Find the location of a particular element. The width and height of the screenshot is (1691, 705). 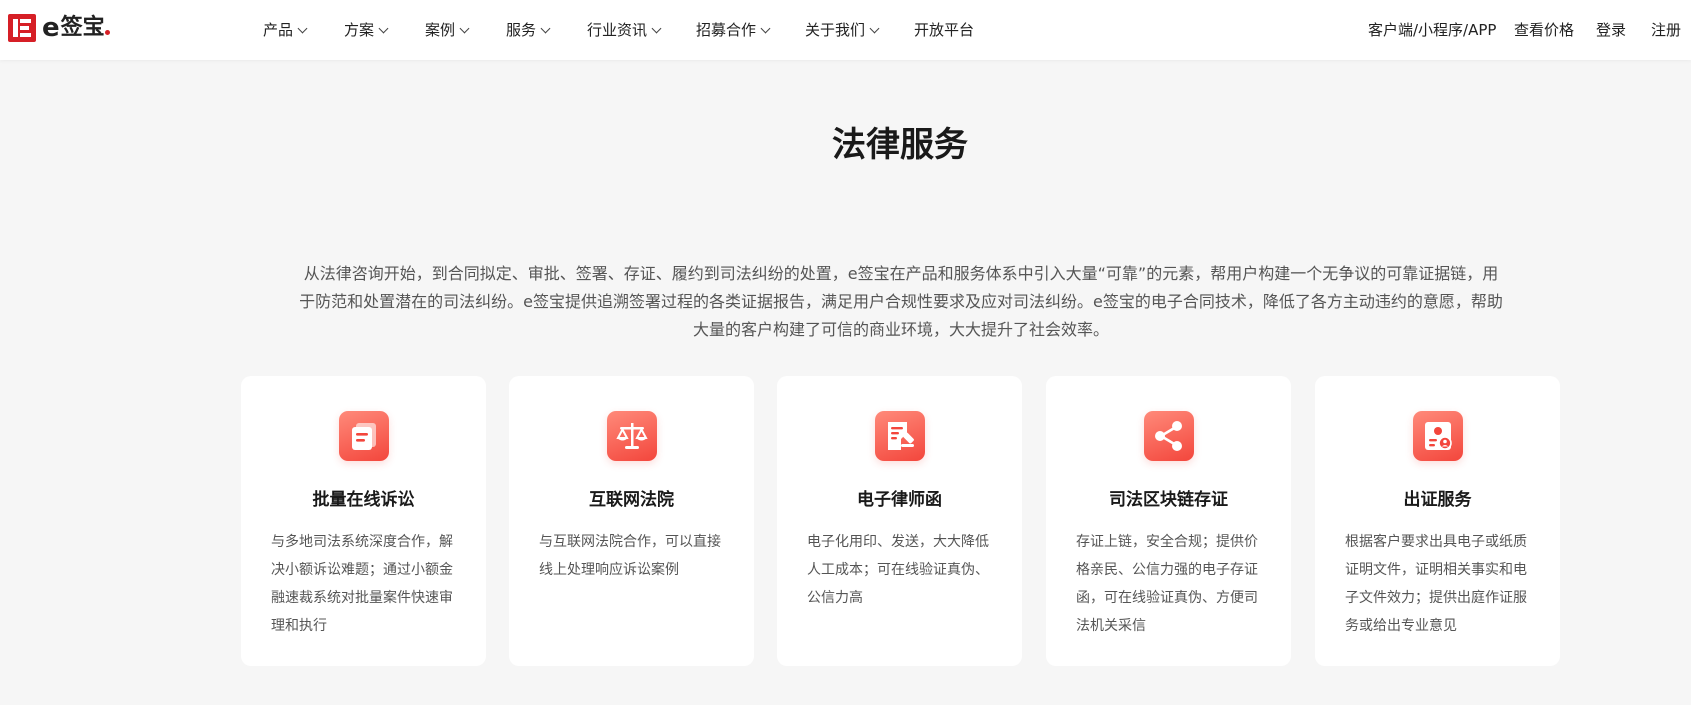

card-desc: 与互联网法院合作，可以直接线上处理响应诉讼案例 is located at coordinates (630, 556).